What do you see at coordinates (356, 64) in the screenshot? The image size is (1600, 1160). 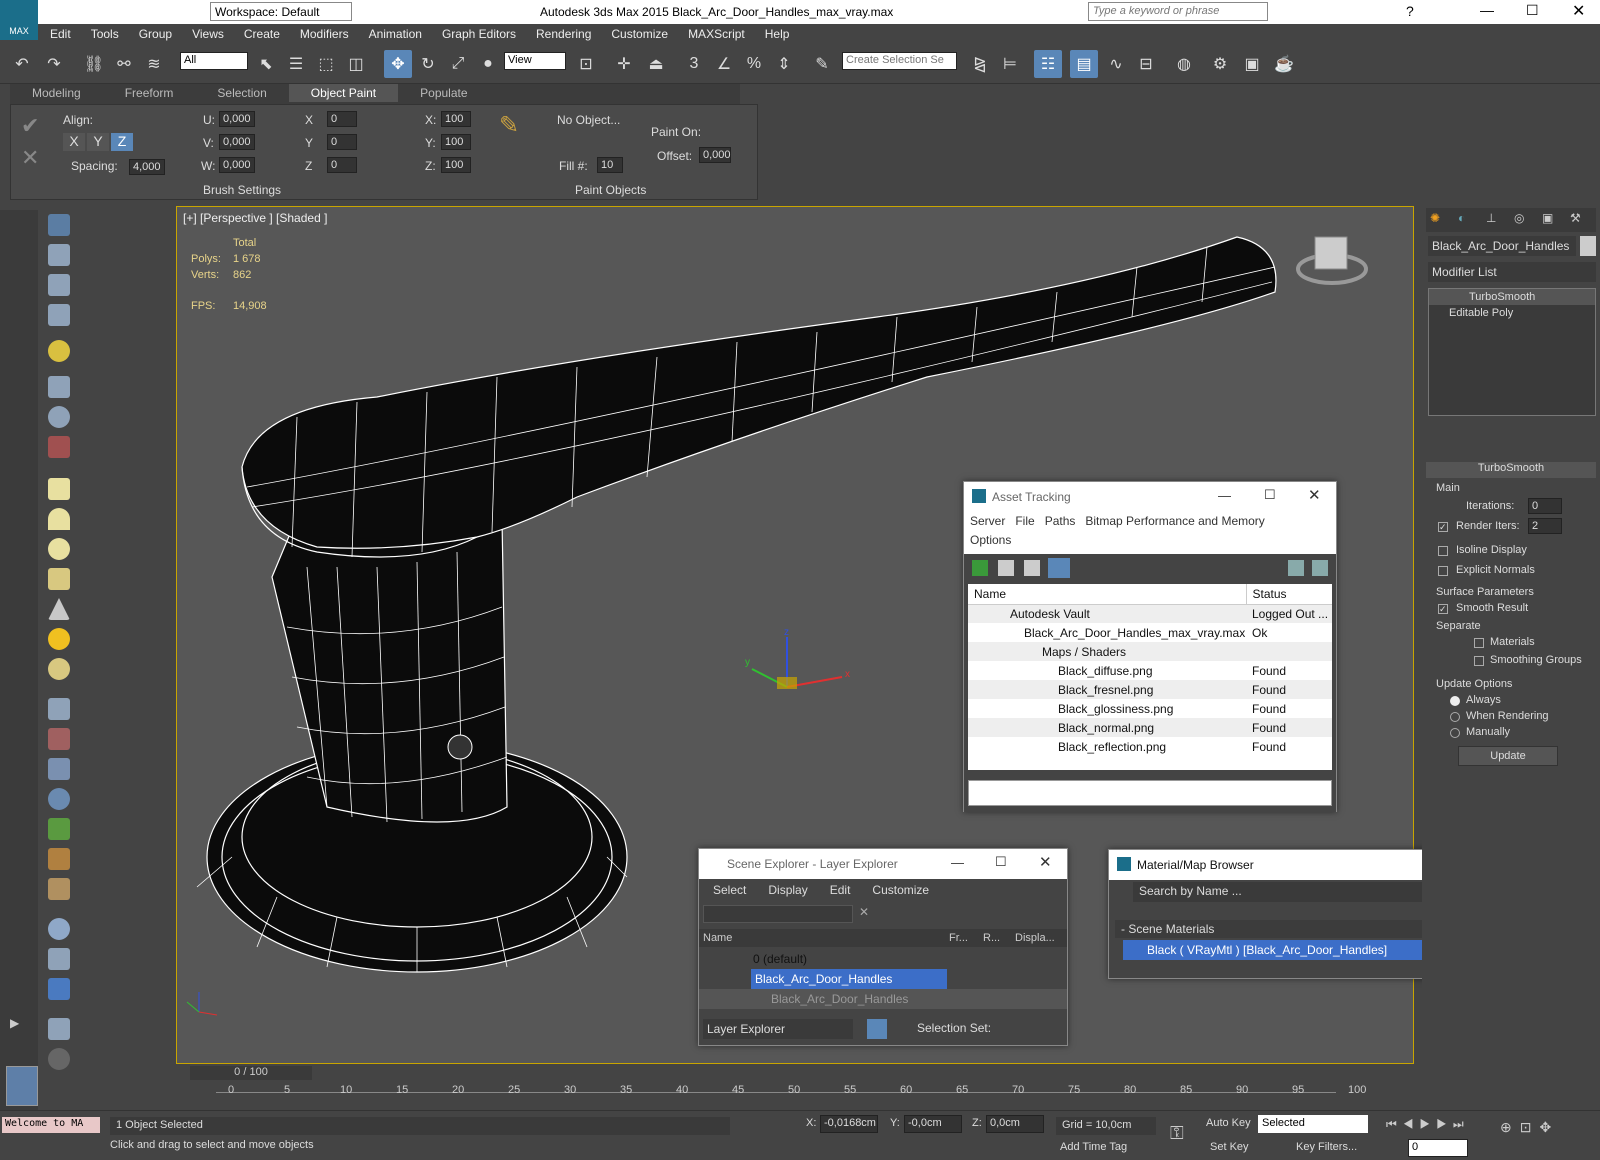 I see `window-crossing-icon: ◫` at bounding box center [356, 64].